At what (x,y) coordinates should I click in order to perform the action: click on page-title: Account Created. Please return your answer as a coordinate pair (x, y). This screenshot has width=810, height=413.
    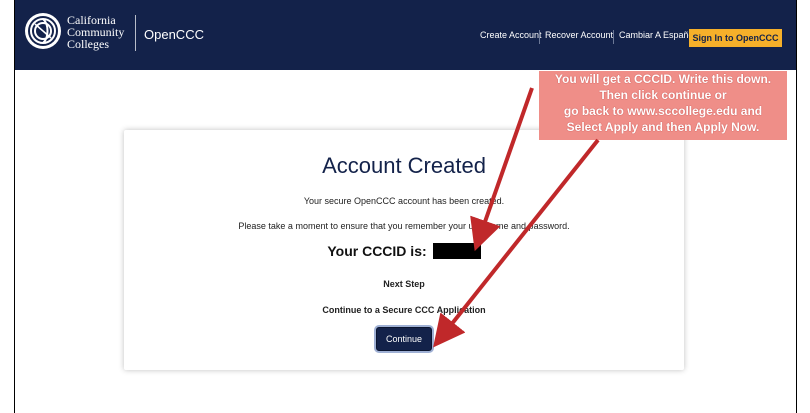
    Looking at the image, I should click on (404, 165).